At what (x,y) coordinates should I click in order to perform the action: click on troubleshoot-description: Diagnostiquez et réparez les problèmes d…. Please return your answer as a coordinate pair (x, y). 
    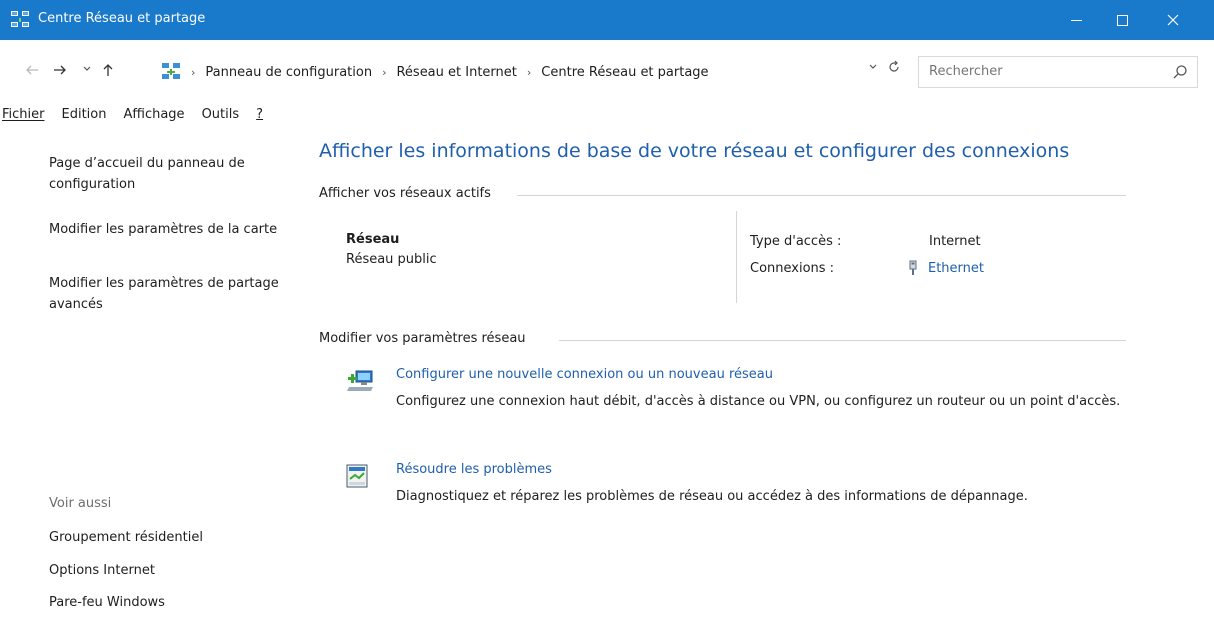
    Looking at the image, I should click on (712, 496).